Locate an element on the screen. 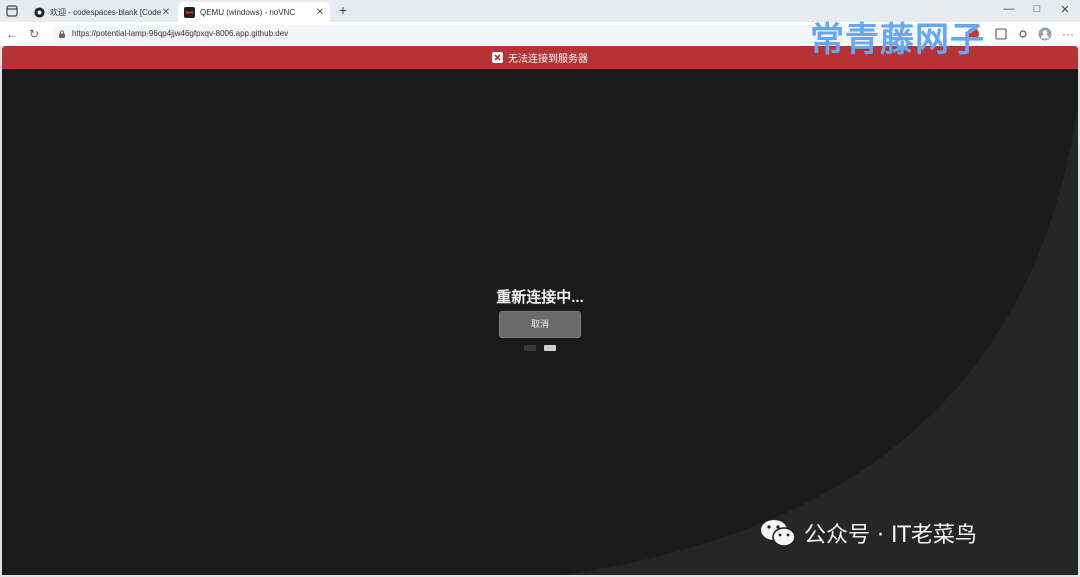 The width and height of the screenshot is (1080, 577). wechat-watermark: 公众号 · IT老菜鸟 is located at coordinates (868, 533).